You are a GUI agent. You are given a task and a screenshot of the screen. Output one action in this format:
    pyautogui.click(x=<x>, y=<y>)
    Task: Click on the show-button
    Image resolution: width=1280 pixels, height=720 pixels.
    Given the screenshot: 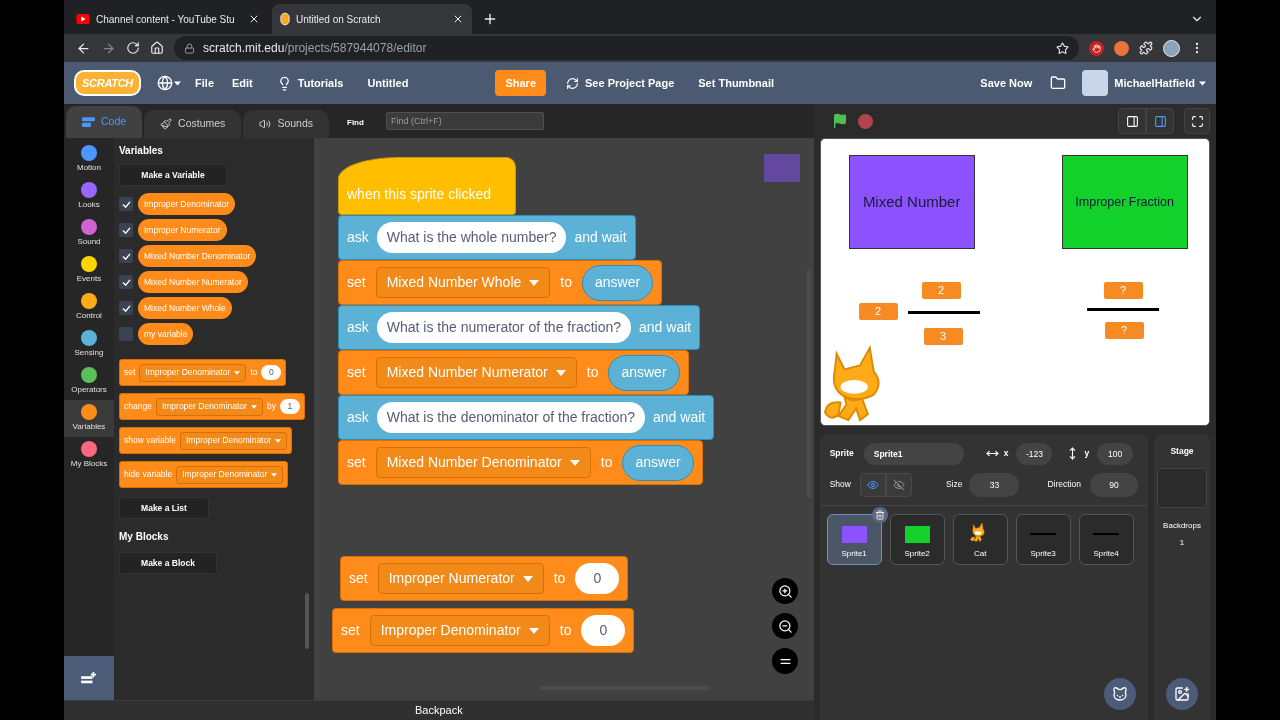 What is the action you would take?
    pyautogui.click(x=872, y=484)
    